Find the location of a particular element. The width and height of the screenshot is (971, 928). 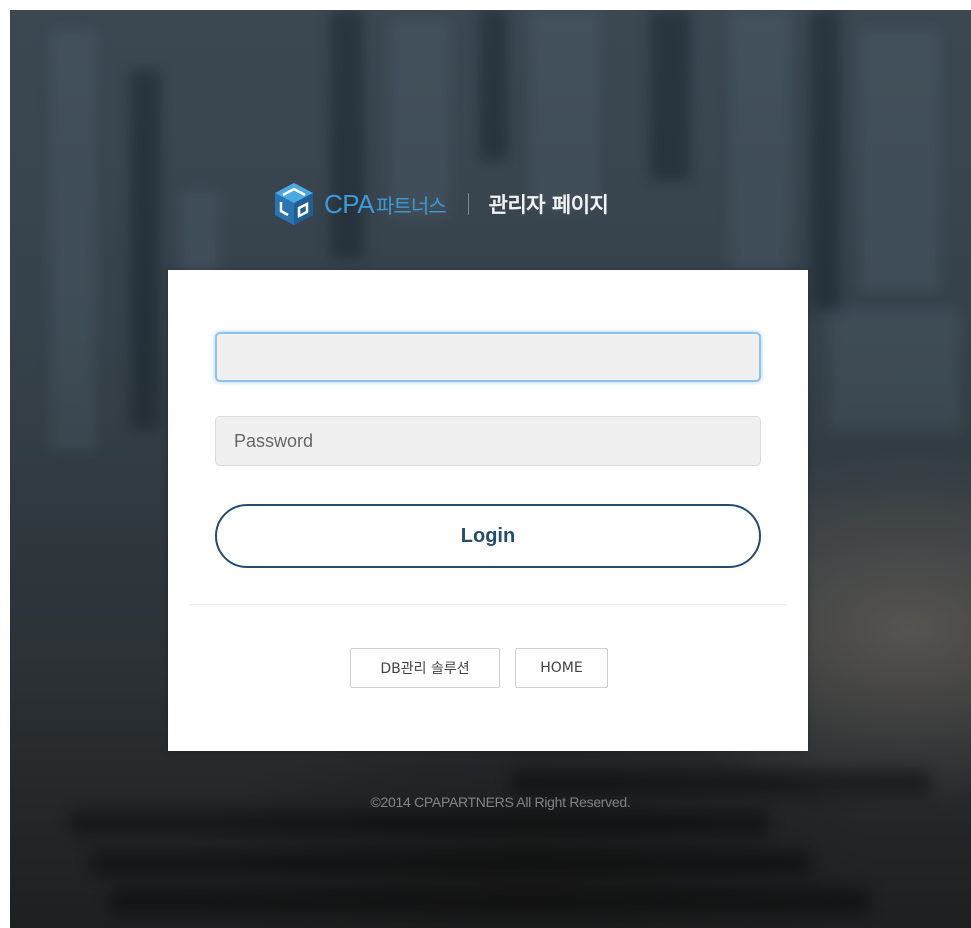

login-button: Login is located at coordinates (488, 536).